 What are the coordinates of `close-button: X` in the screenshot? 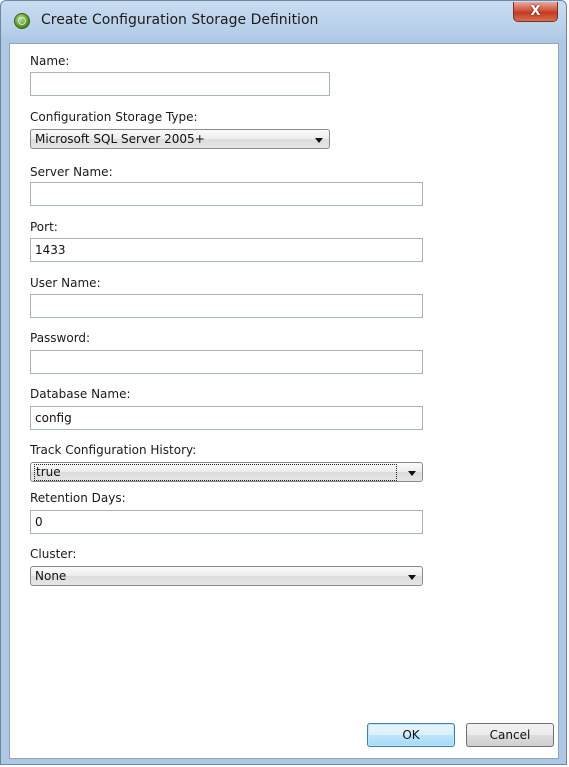 It's located at (535, 12).